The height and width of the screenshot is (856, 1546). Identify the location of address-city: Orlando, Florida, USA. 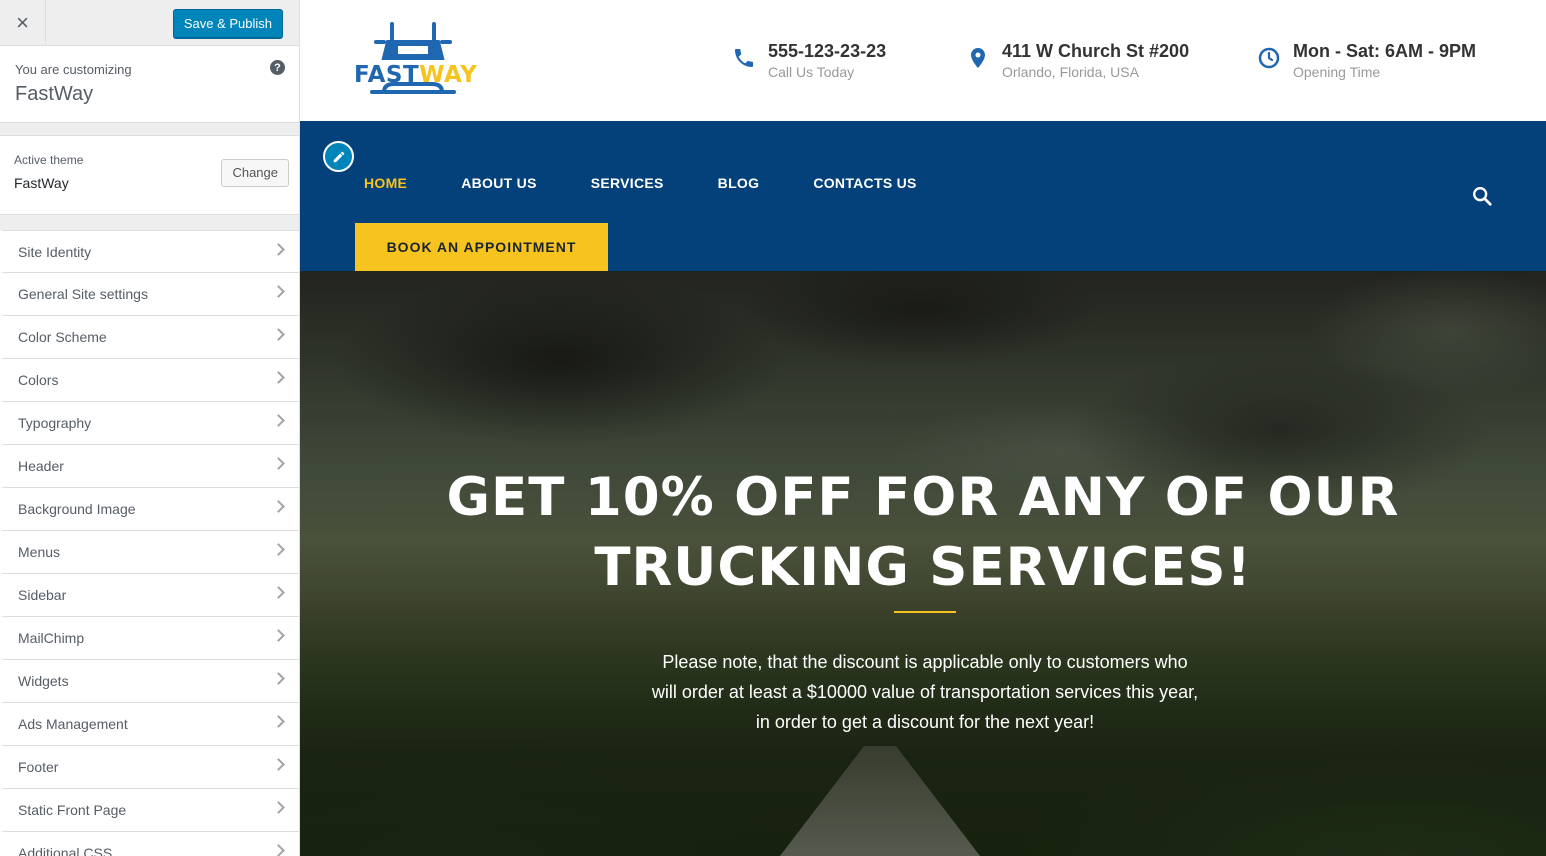
(1070, 72).